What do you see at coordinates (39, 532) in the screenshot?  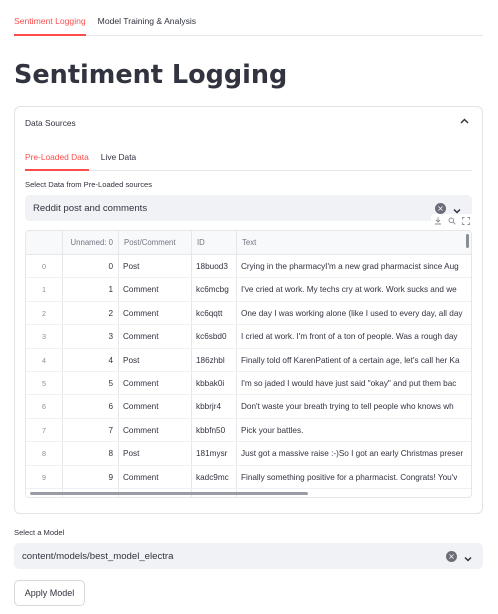 I see `model-select-label: Select a Model` at bounding box center [39, 532].